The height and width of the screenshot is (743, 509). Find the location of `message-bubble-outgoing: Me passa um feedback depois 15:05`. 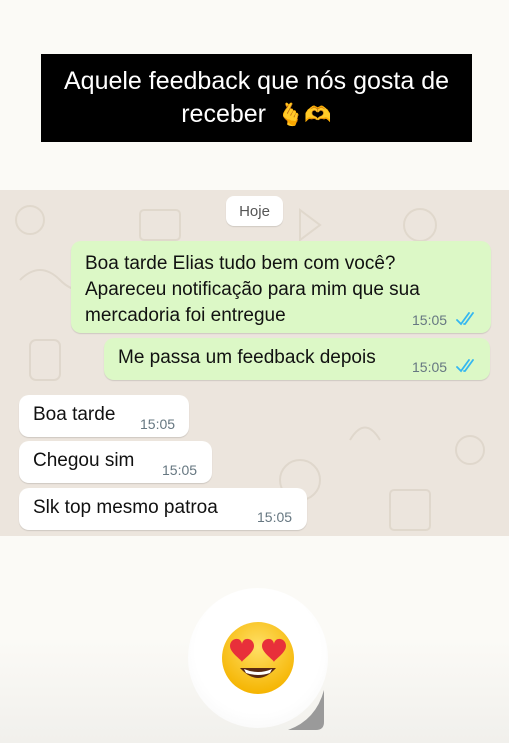

message-bubble-outgoing: Me passa um feedback depois 15:05 is located at coordinates (297, 359).